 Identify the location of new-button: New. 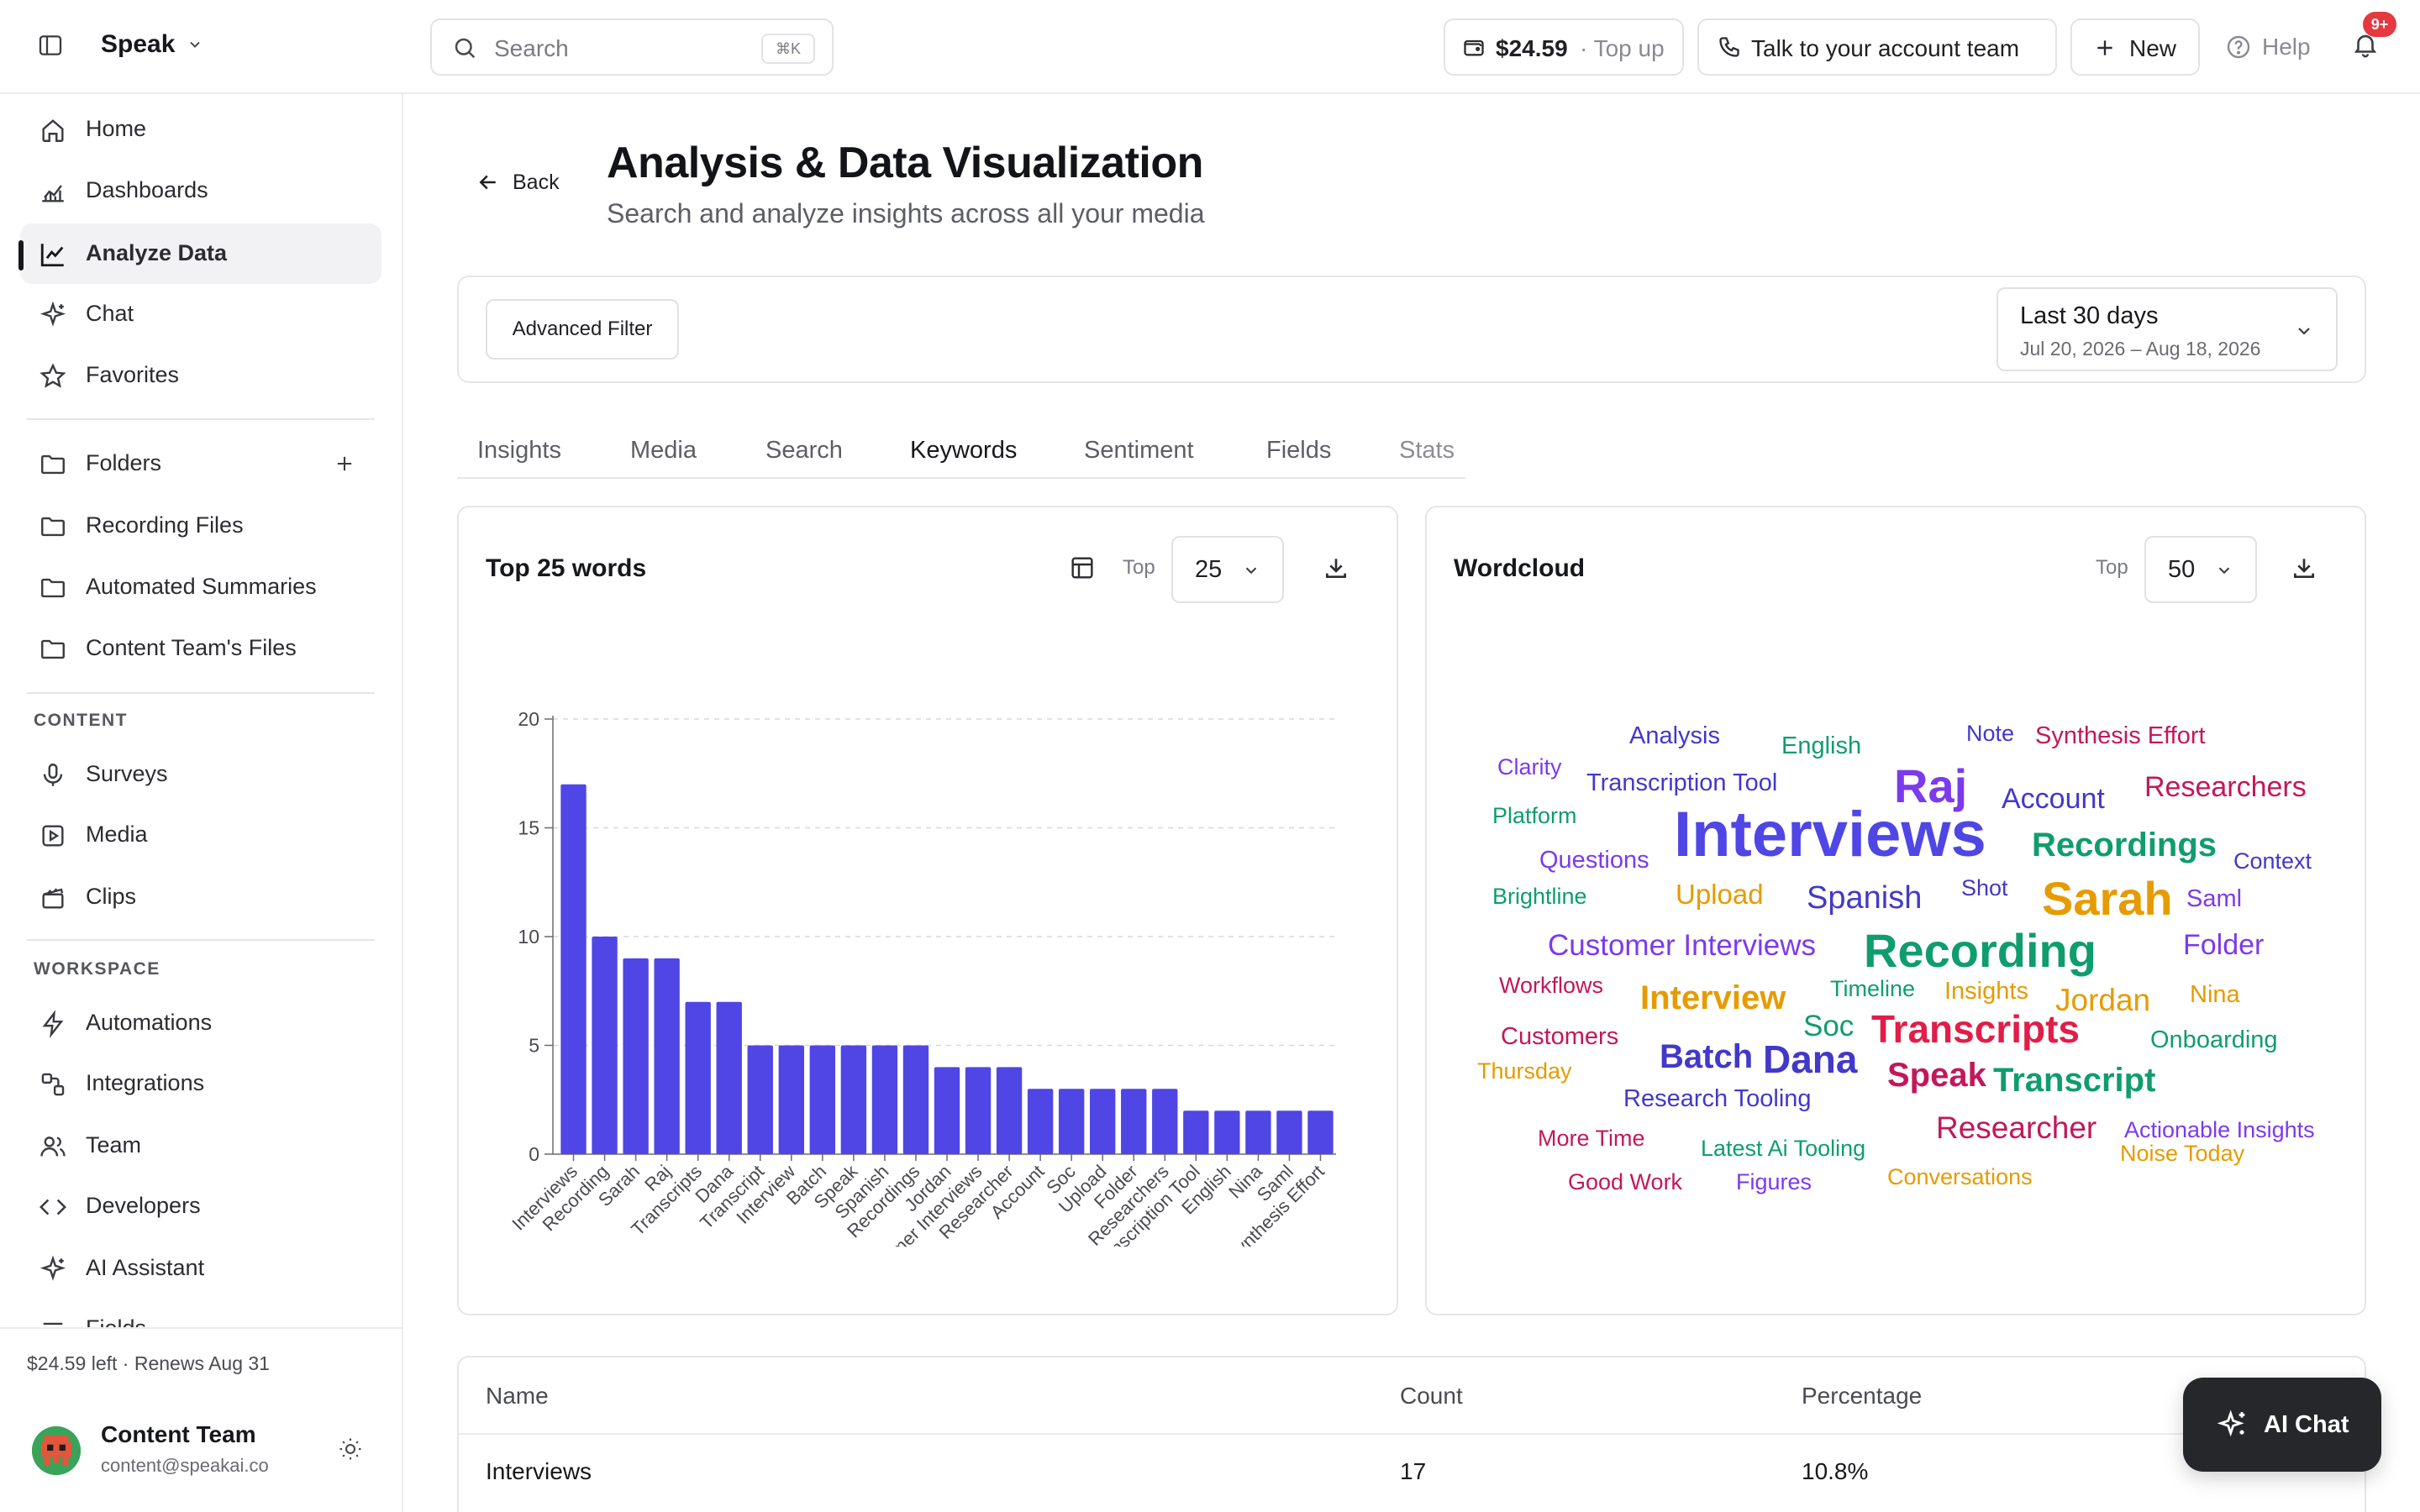
(2135, 47).